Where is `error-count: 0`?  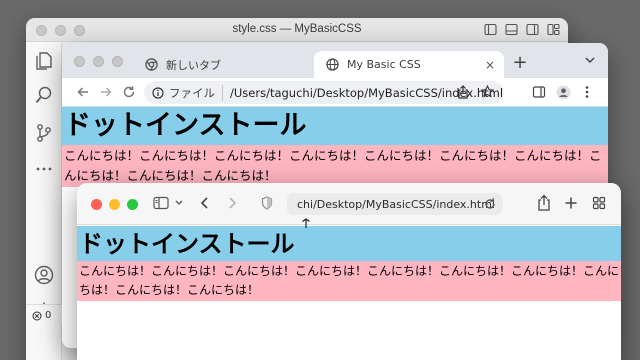 error-count: 0 is located at coordinates (48, 315).